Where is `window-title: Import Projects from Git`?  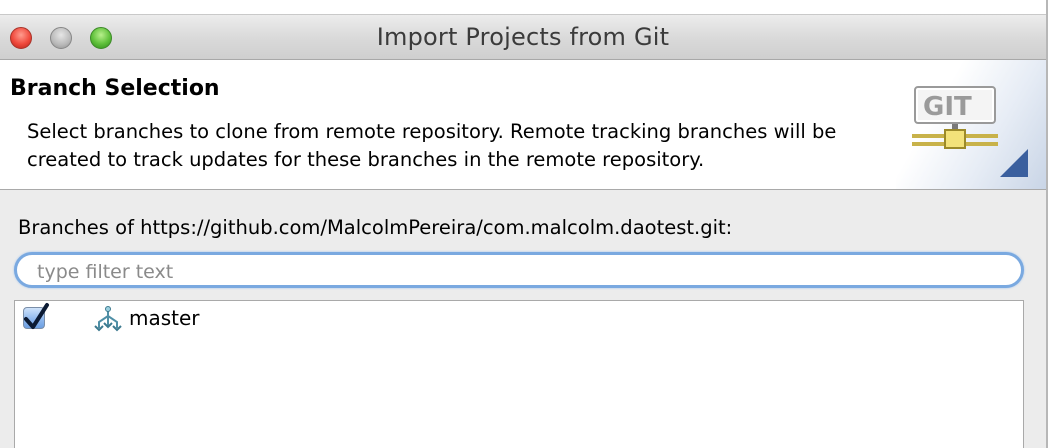
window-title: Import Projects from Git is located at coordinates (523, 37).